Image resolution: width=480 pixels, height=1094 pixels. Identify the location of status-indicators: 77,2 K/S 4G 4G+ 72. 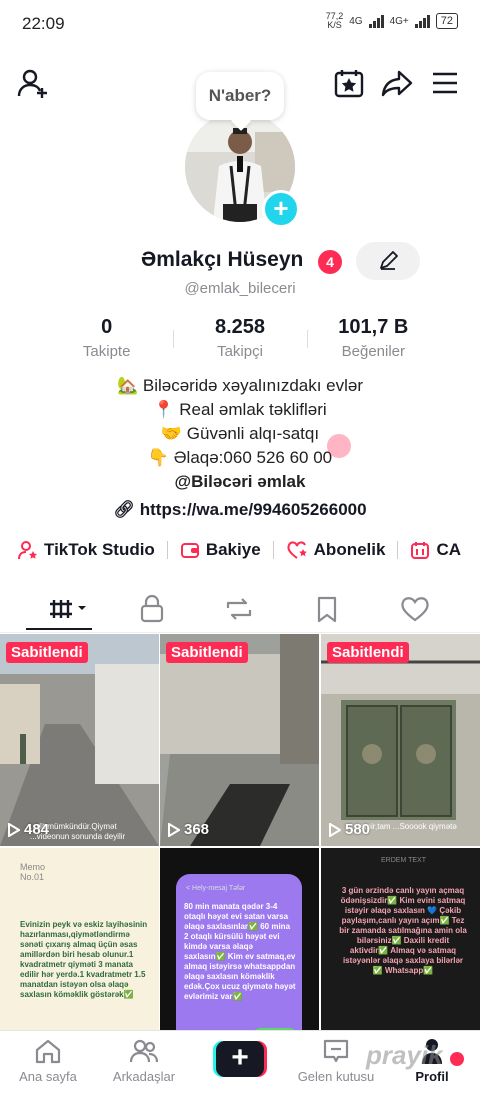
(392, 21).